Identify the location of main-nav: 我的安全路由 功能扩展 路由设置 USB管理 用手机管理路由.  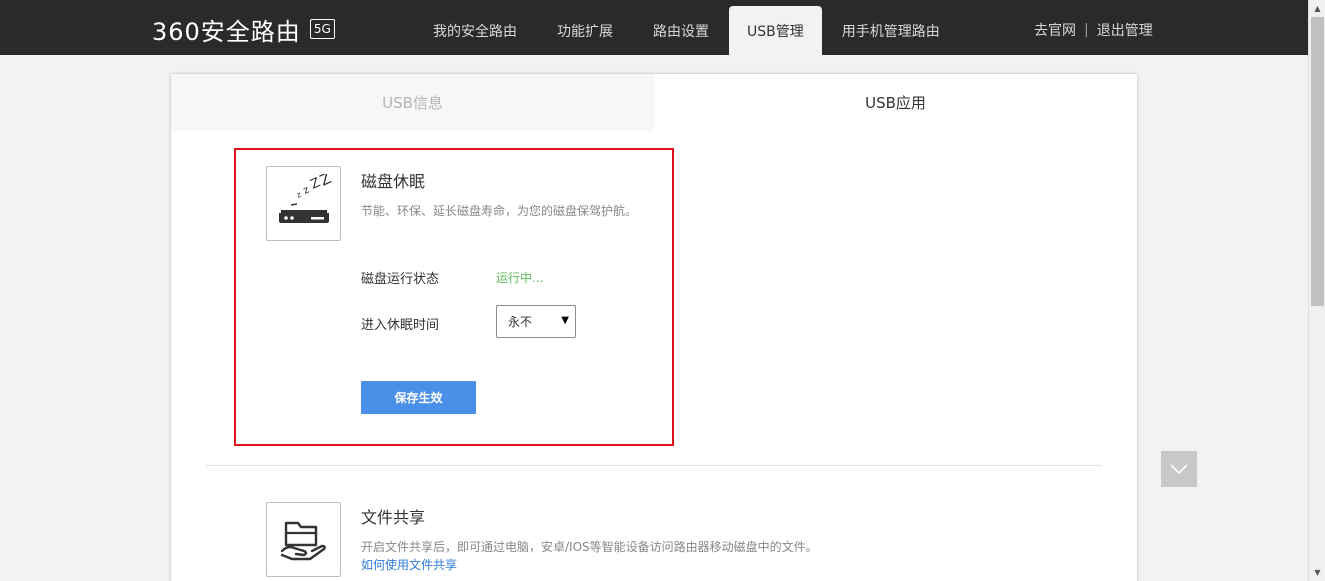
(686, 30).